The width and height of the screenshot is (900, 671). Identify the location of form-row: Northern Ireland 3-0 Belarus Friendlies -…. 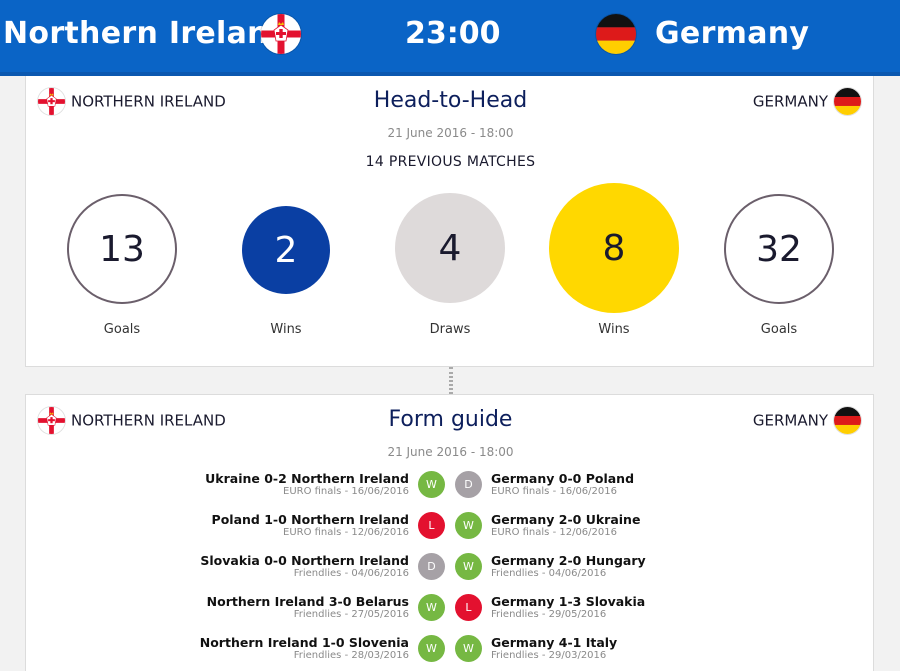
(450, 612).